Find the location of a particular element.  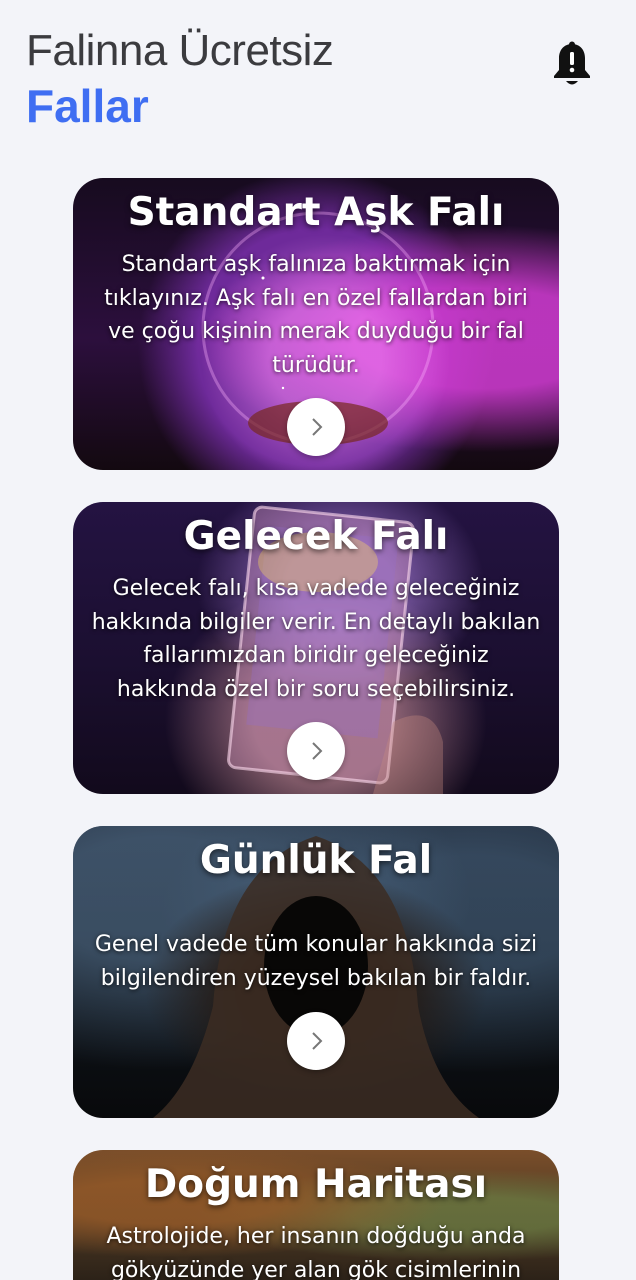

card-title: Günlük Fal is located at coordinates (316, 860).